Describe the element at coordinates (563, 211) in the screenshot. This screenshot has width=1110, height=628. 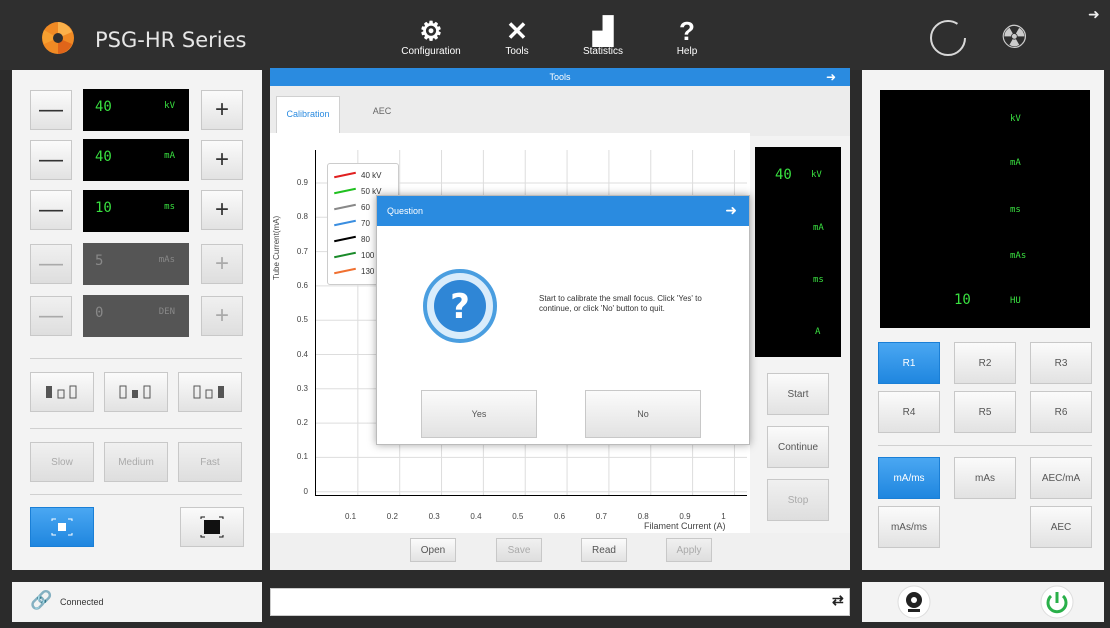
I see `dialog-title: Question` at that location.